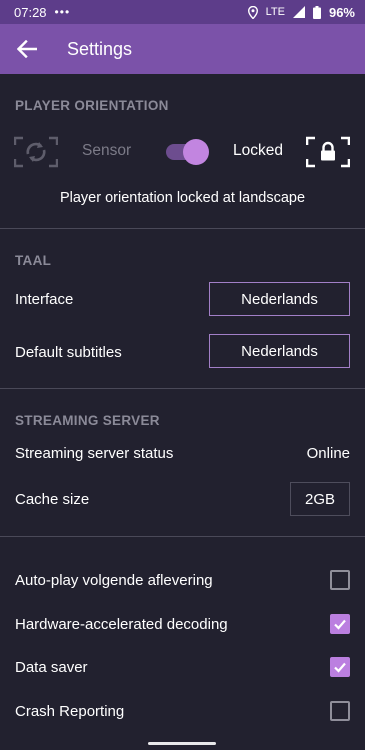 This screenshot has height=750, width=365. I want to click on data-saver-checkbox, so click(340, 667).